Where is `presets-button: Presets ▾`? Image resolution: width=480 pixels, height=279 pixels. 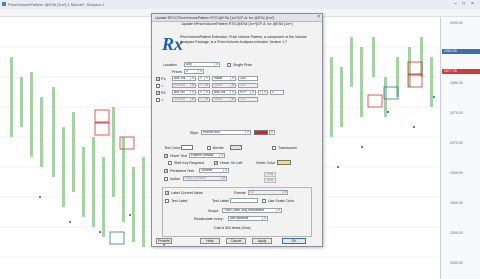
presets-button: Presets ▾ is located at coordinates (164, 242).